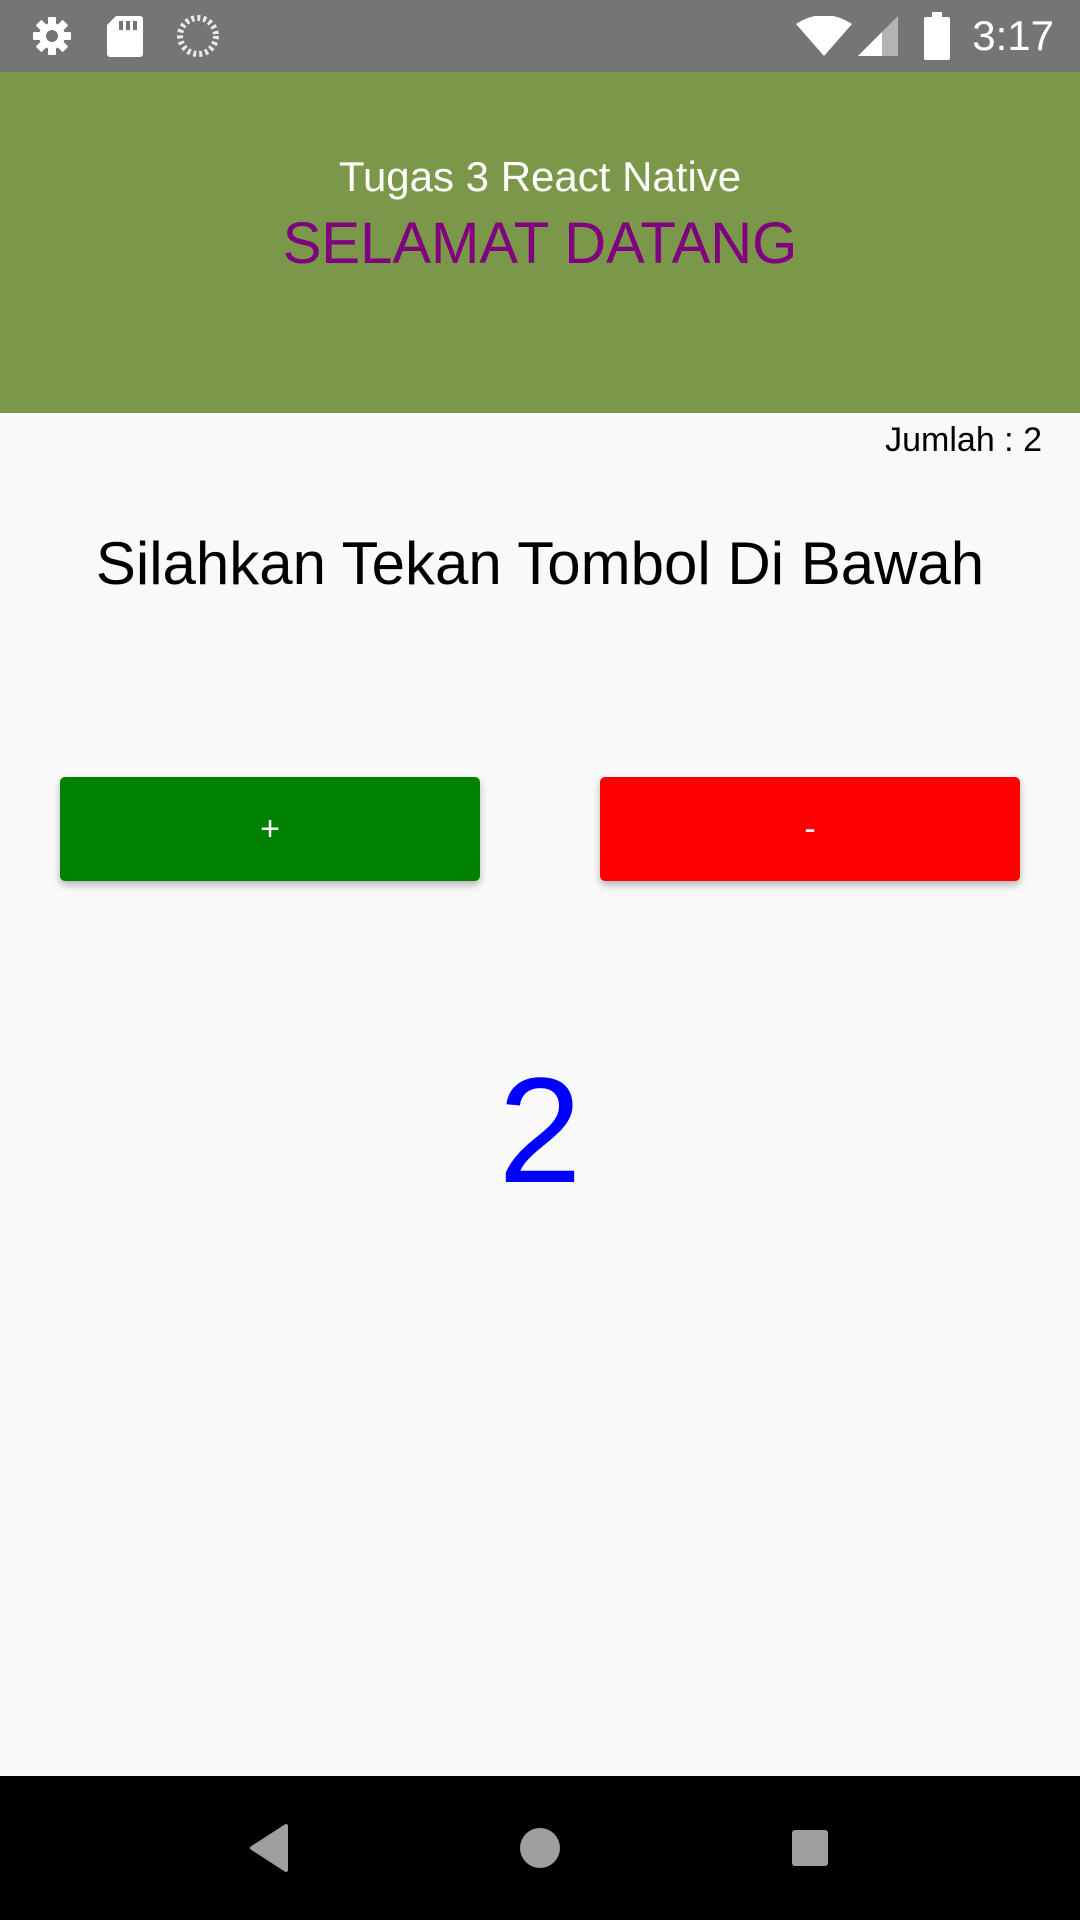 The image size is (1080, 1920). I want to click on gear-icon, so click(52, 36).